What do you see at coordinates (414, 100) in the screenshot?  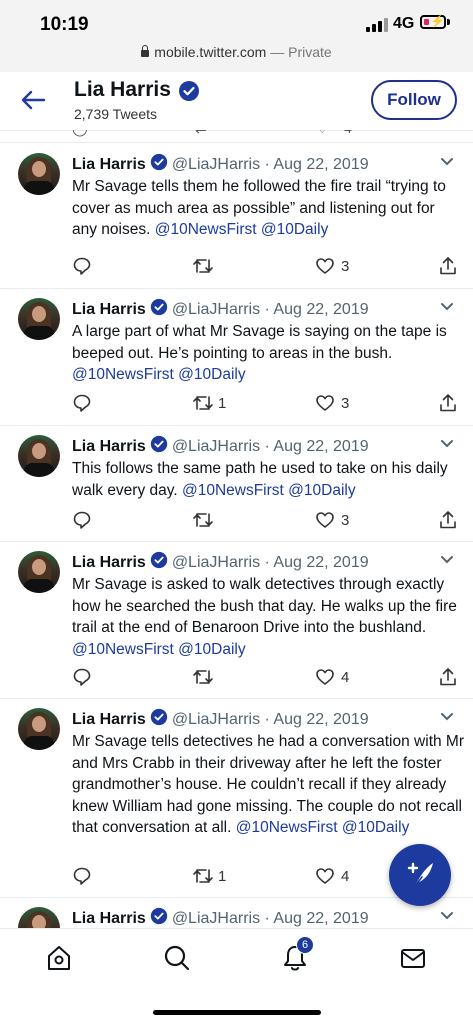 I see `follow-button: Follow` at bounding box center [414, 100].